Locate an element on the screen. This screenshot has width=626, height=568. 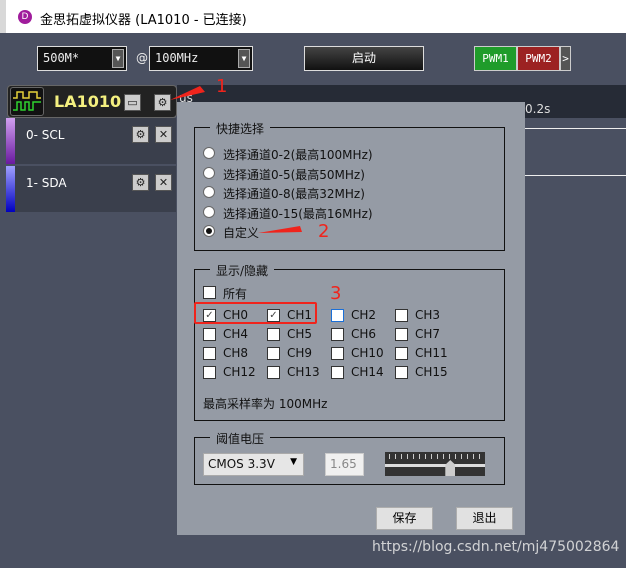
channel-checkbox-label: CH9 is located at coordinates (300, 353).